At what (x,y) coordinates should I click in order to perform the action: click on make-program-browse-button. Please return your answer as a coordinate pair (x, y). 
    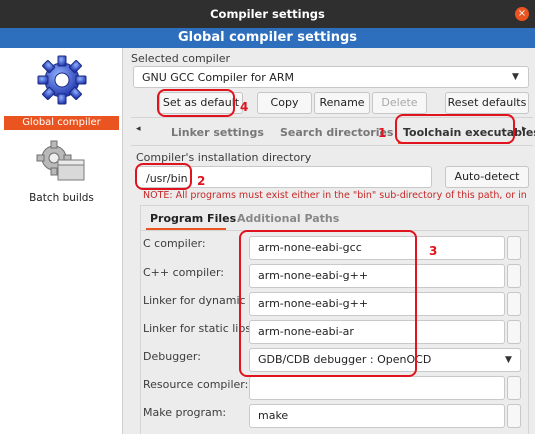
    Looking at the image, I should click on (514, 416).